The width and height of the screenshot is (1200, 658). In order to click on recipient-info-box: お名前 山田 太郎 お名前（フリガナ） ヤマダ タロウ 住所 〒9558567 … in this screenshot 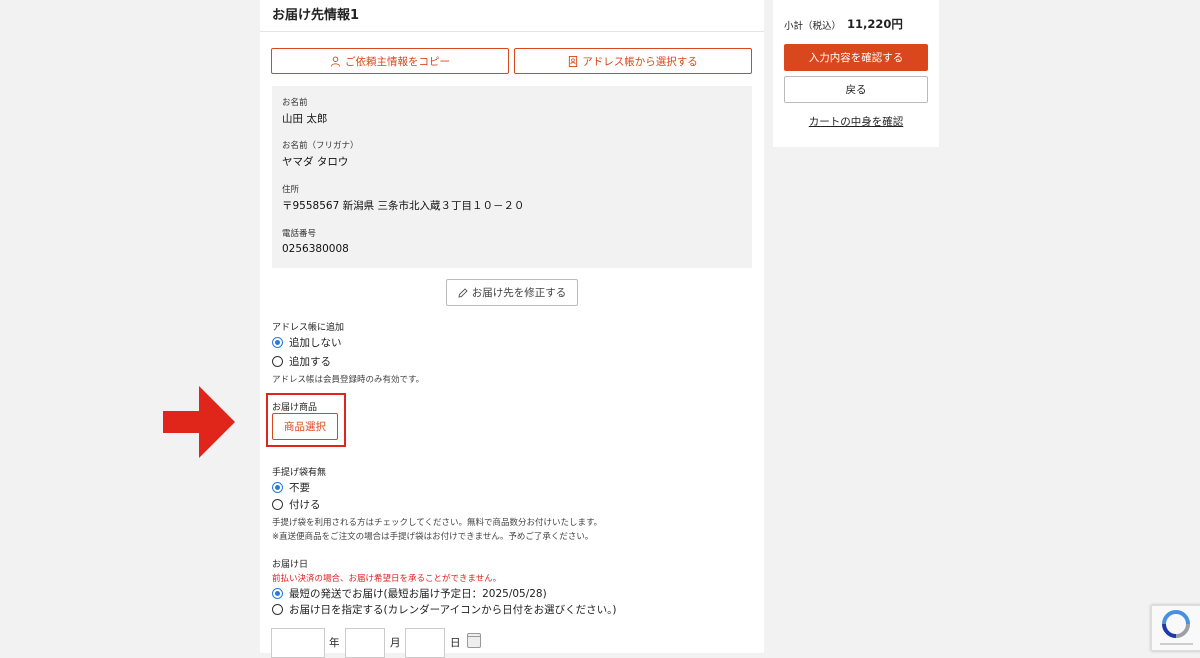, I will do `click(512, 177)`.